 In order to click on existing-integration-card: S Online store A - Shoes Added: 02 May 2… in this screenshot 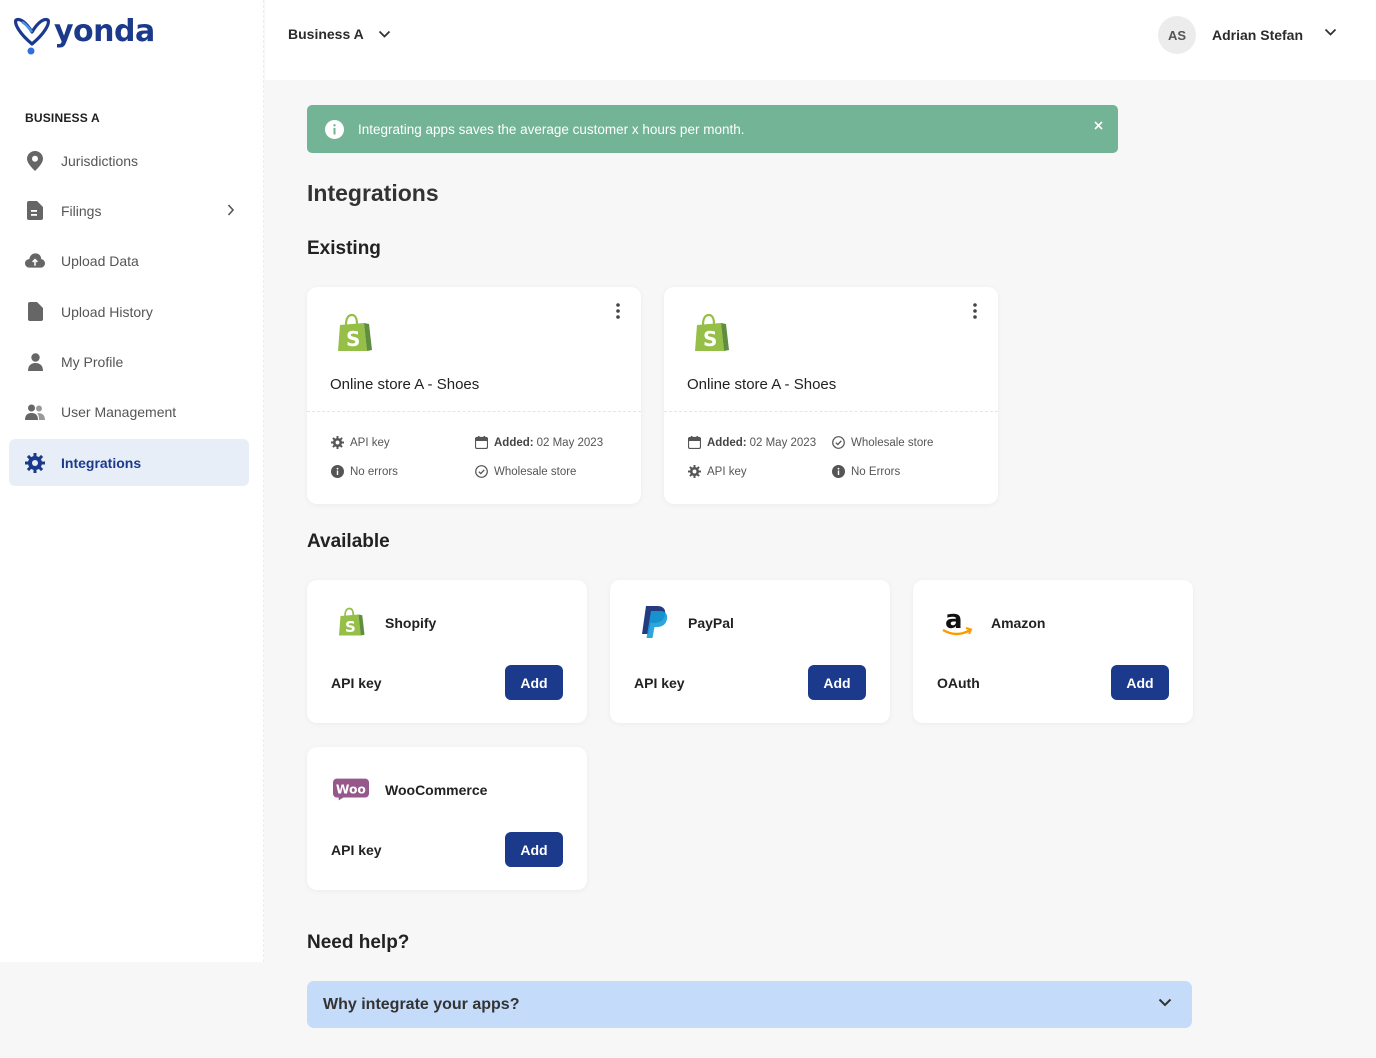, I will do `click(831, 395)`.